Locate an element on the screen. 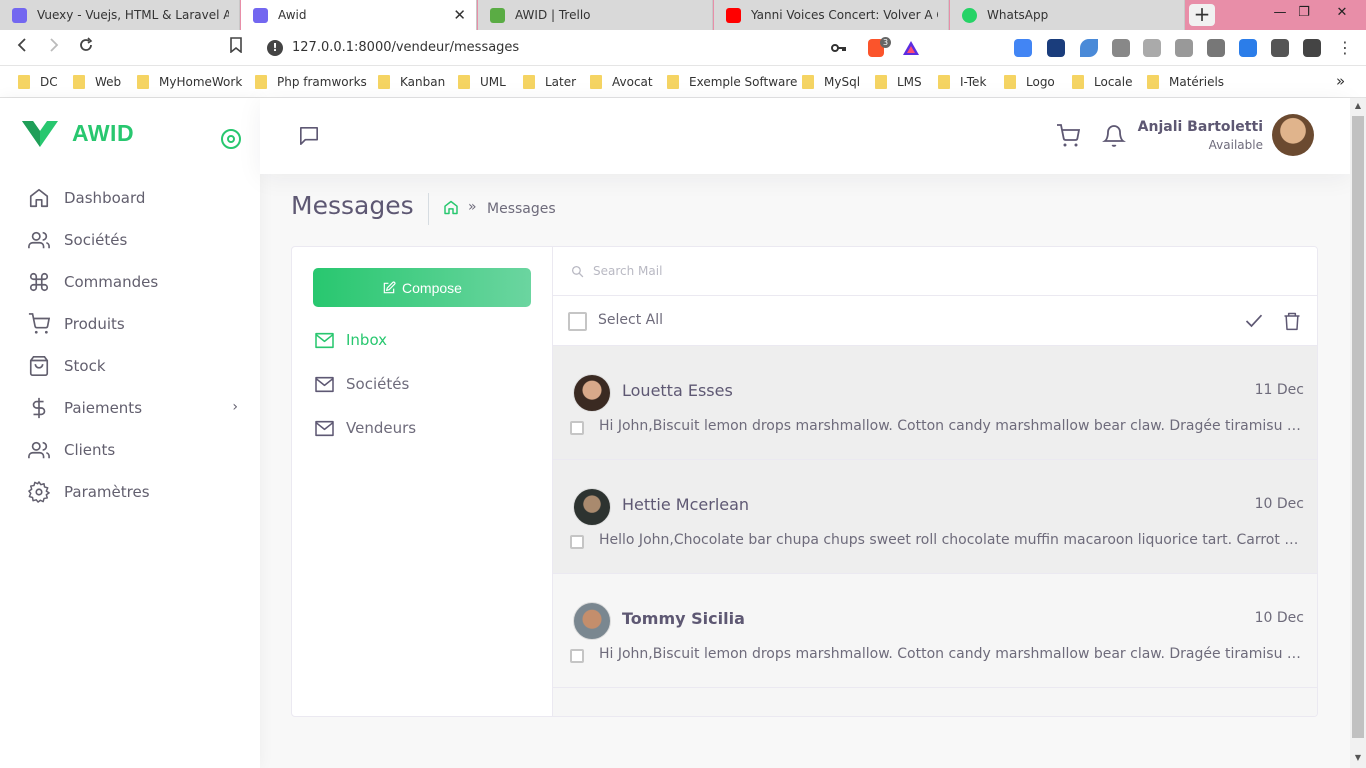 Image resolution: width=1366 pixels, height=768 pixels. fi-extension-icon is located at coordinates (1248, 48).